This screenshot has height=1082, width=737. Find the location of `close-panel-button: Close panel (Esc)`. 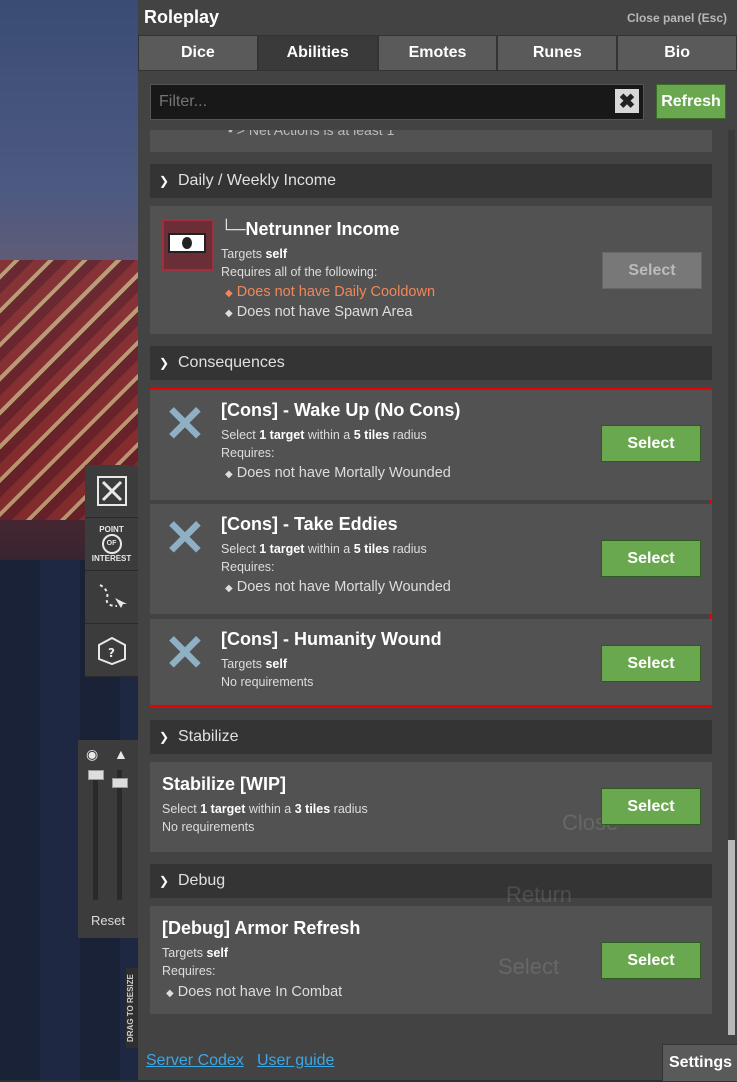

close-panel-button: Close panel (Esc) is located at coordinates (677, 18).